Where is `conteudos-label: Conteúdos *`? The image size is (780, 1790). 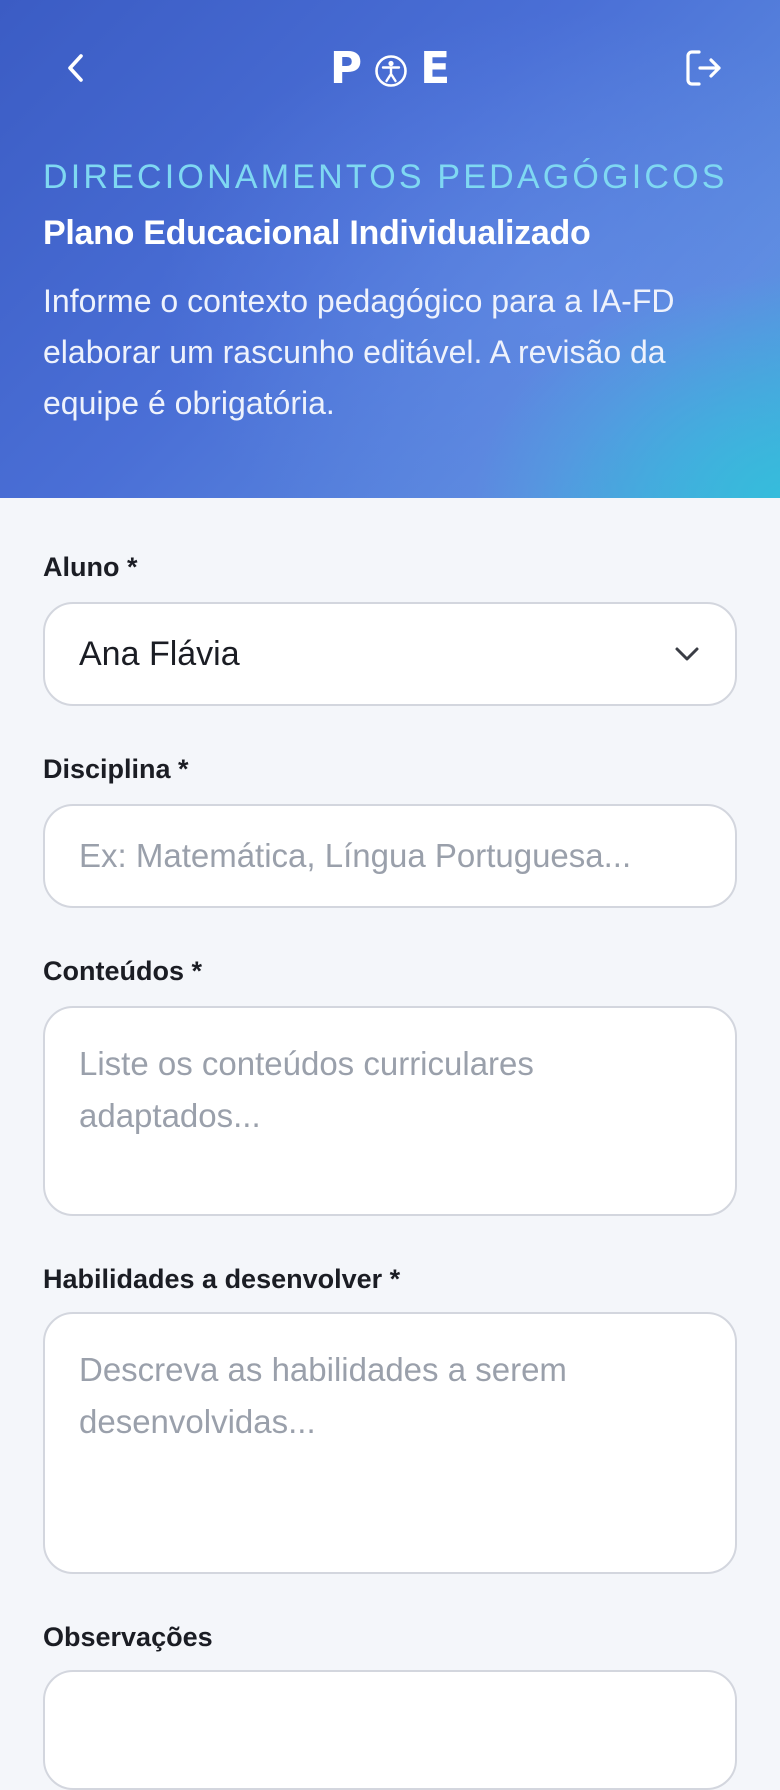 conteudos-label: Conteúdos * is located at coordinates (122, 971).